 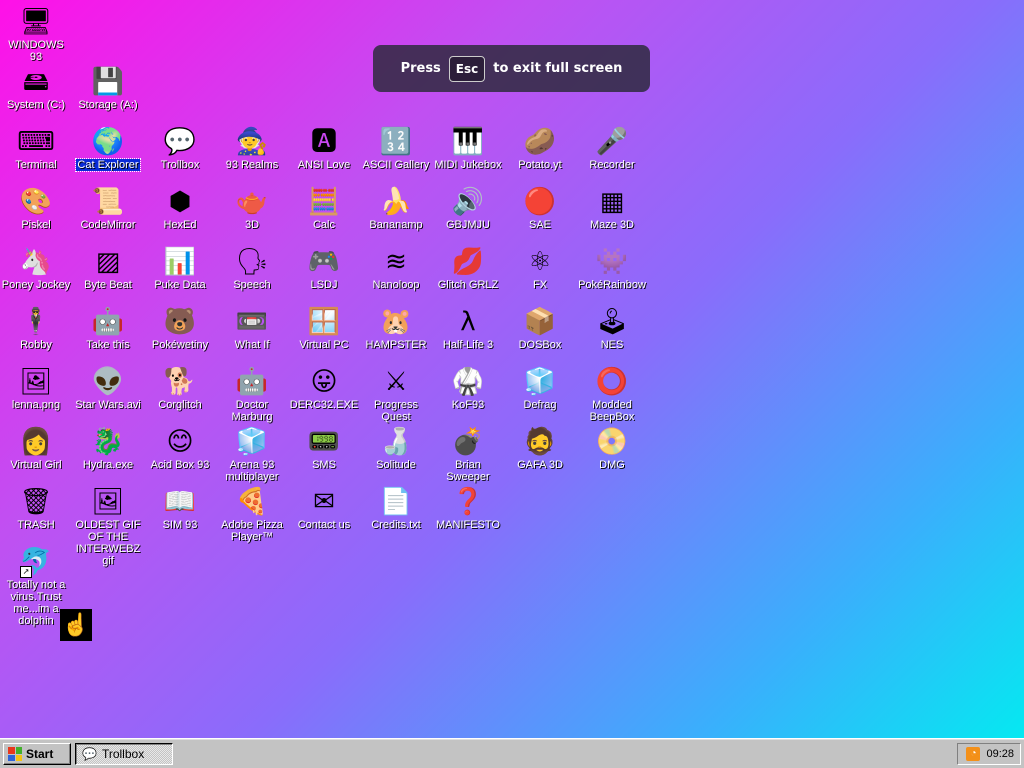 I want to click on desktop-icon-label: DOSBox, so click(x=540, y=345).